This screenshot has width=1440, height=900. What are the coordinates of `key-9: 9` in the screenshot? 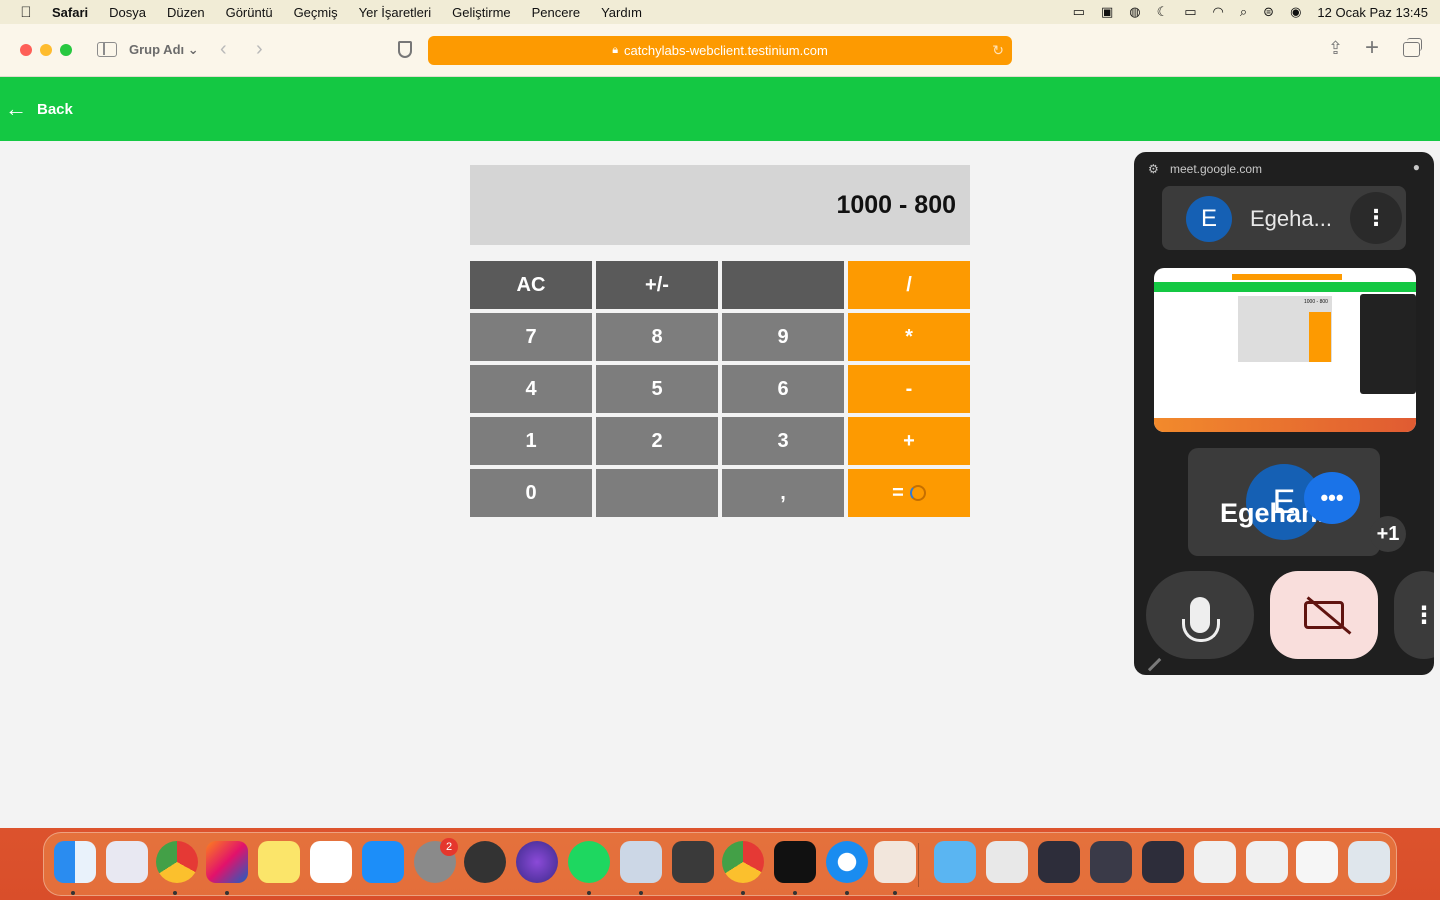 It's located at (783, 337).